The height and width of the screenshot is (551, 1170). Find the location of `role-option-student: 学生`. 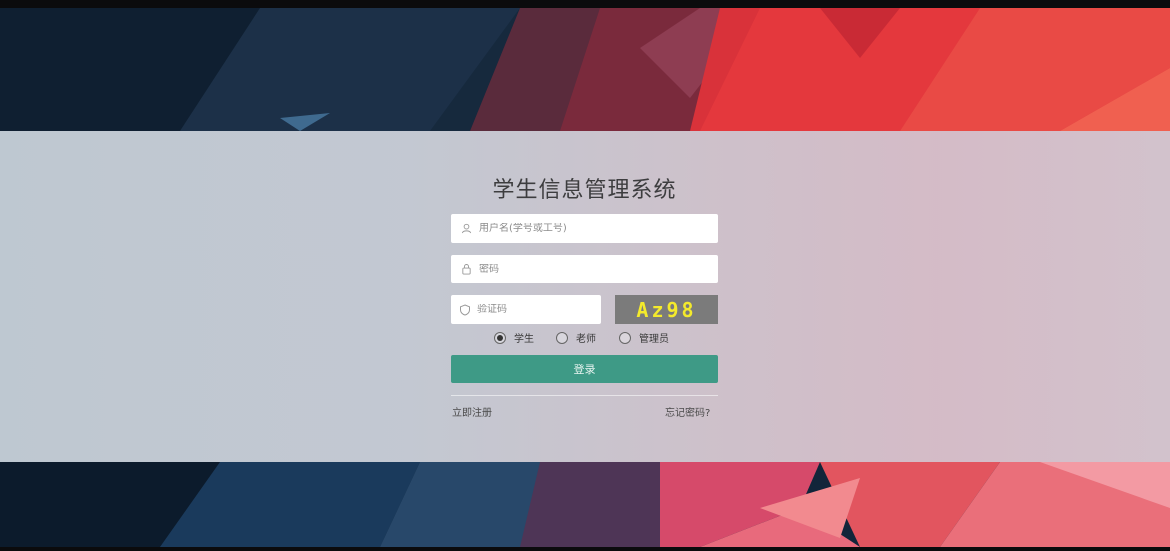

role-option-student: 学生 is located at coordinates (514, 337).